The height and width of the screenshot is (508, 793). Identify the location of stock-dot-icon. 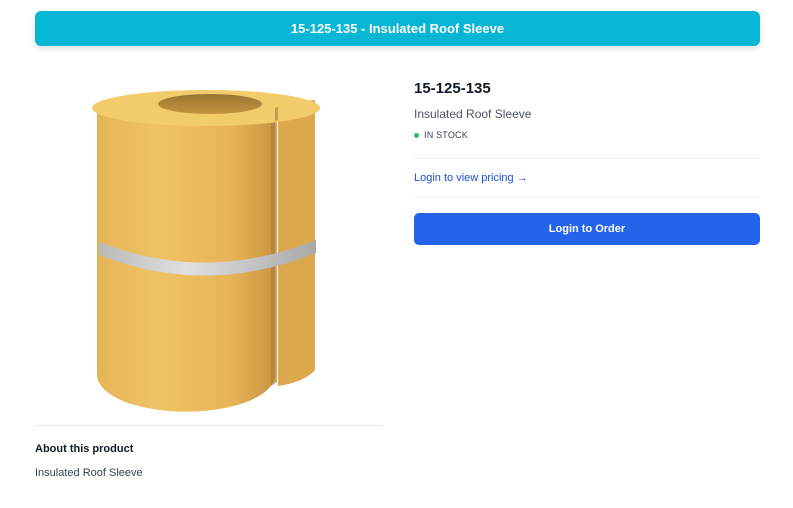
(416, 135).